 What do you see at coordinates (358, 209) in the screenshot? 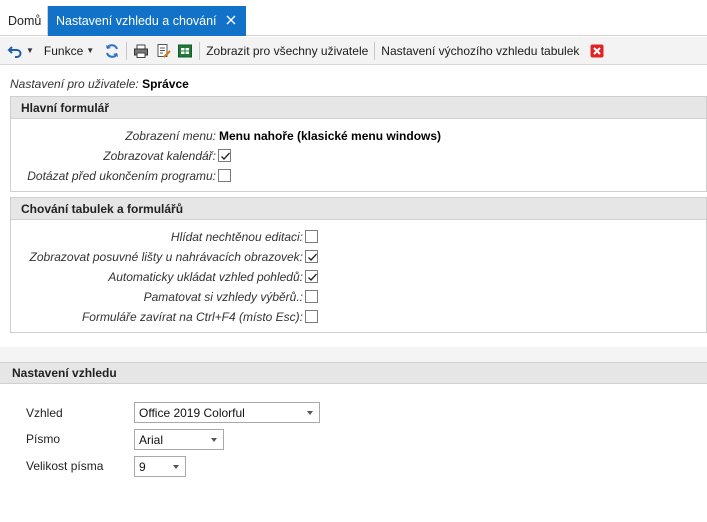
I see `group-title: Chování tabulek a formulářů` at bounding box center [358, 209].